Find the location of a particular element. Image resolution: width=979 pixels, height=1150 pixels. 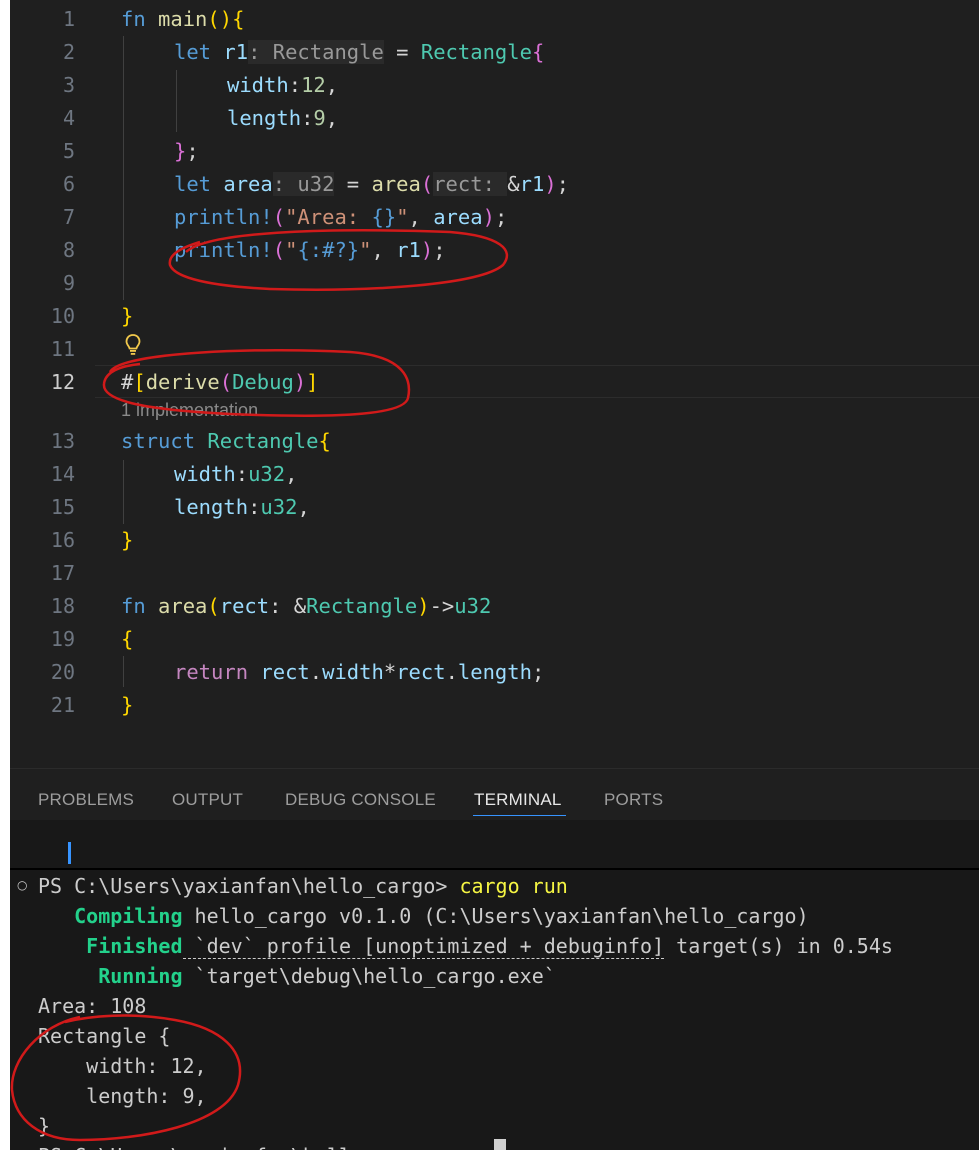

finished-profile-link: `dev` profile [unoptimized + debuginfo] is located at coordinates (423, 946).